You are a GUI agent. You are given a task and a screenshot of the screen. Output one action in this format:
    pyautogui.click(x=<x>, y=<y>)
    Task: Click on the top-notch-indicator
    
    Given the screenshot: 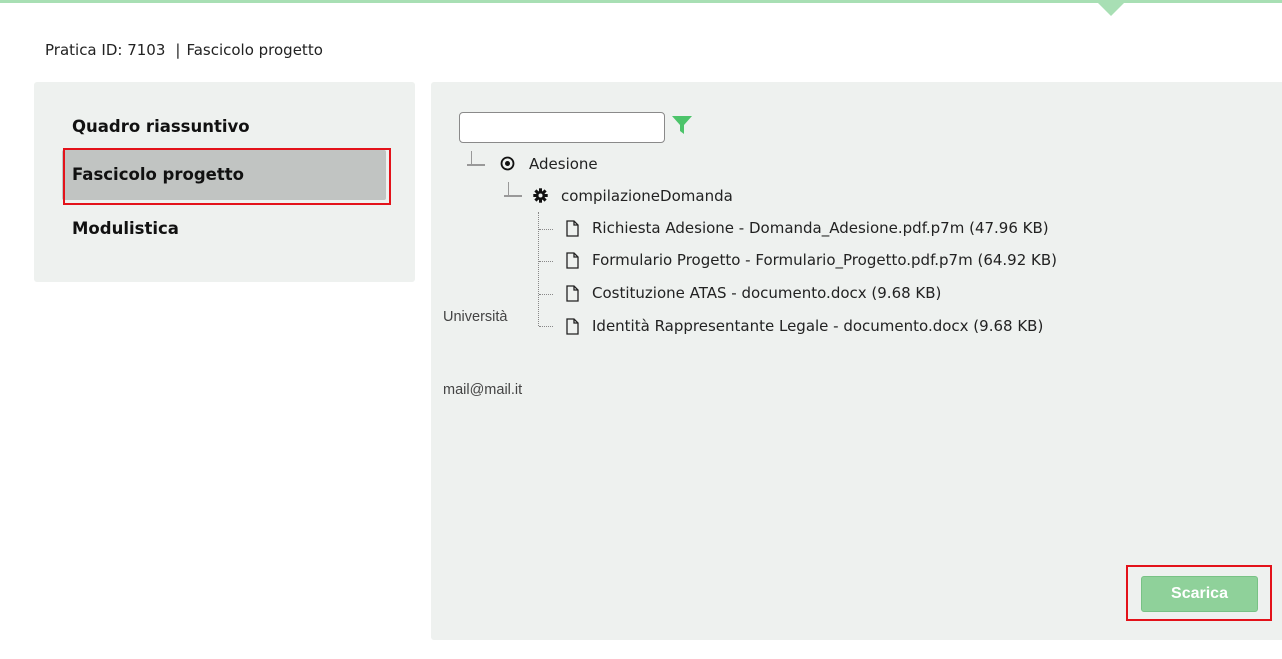 What is the action you would take?
    pyautogui.click(x=1111, y=9)
    